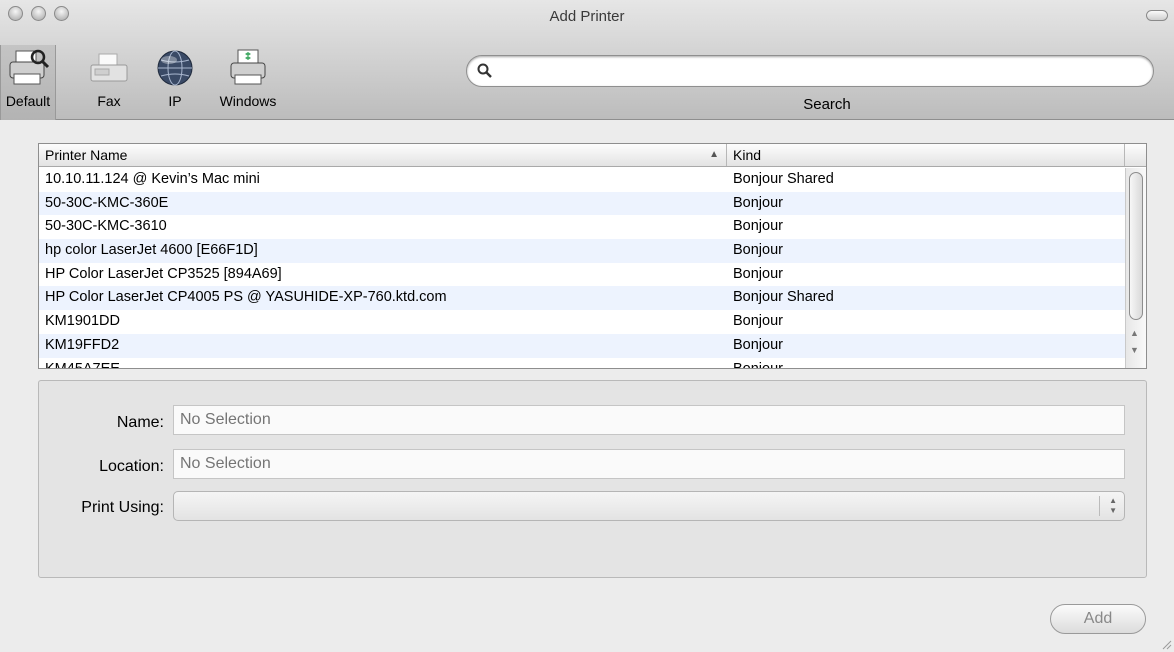 The width and height of the screenshot is (1174, 652). Describe the element at coordinates (582, 345) in the screenshot. I see `table-row: KM19FFD2 Bonjour` at that location.